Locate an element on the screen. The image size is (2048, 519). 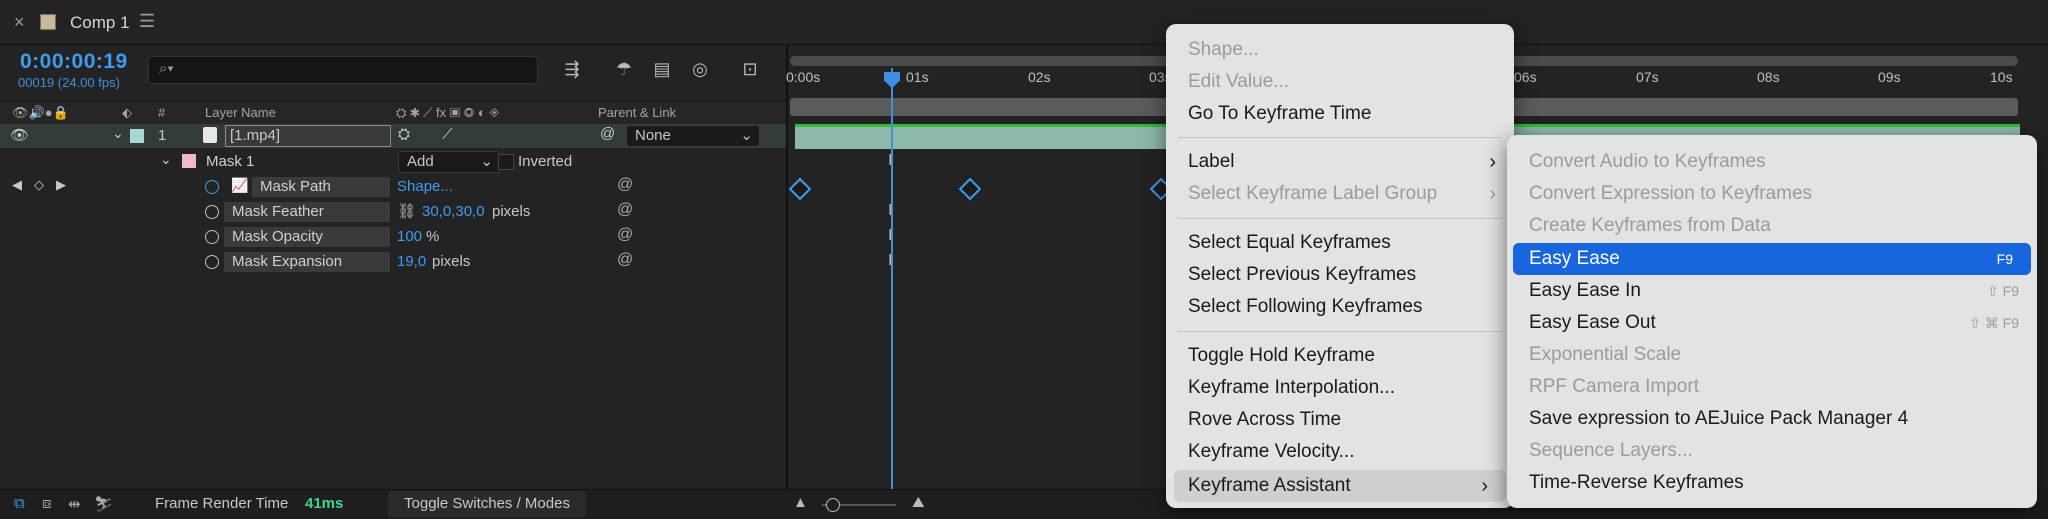
frame-blending-icon: ▤ is located at coordinates (662, 69).